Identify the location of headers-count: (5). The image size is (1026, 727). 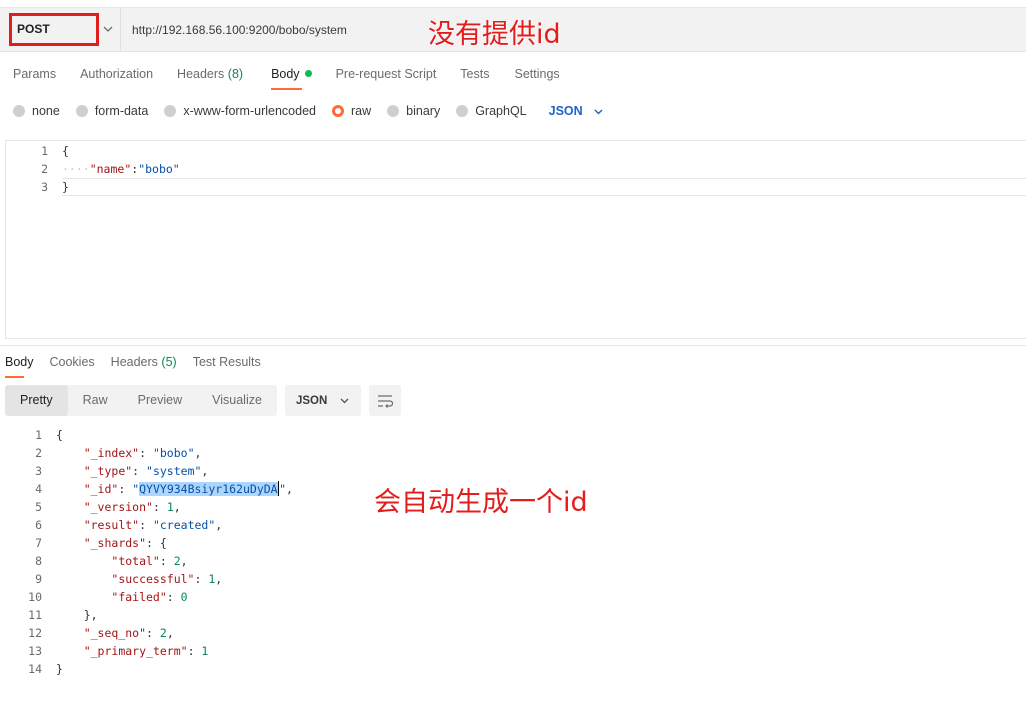
(169, 362).